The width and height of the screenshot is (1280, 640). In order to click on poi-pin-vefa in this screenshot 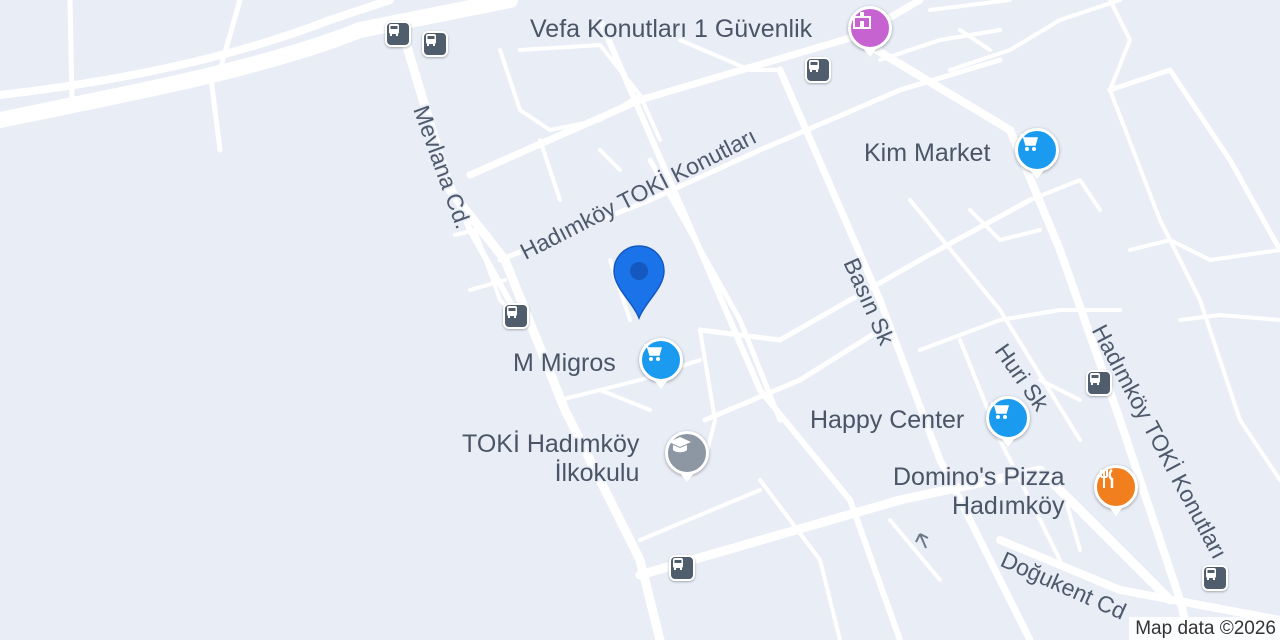, I will do `click(870, 31)`.